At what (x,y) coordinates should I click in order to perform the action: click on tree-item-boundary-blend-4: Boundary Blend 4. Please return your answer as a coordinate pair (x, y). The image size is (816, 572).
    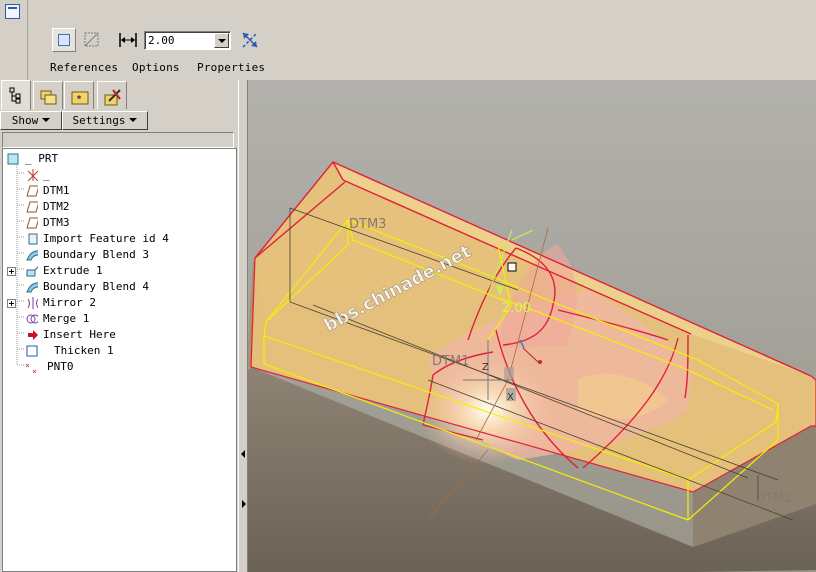
    Looking at the image, I should click on (118, 287).